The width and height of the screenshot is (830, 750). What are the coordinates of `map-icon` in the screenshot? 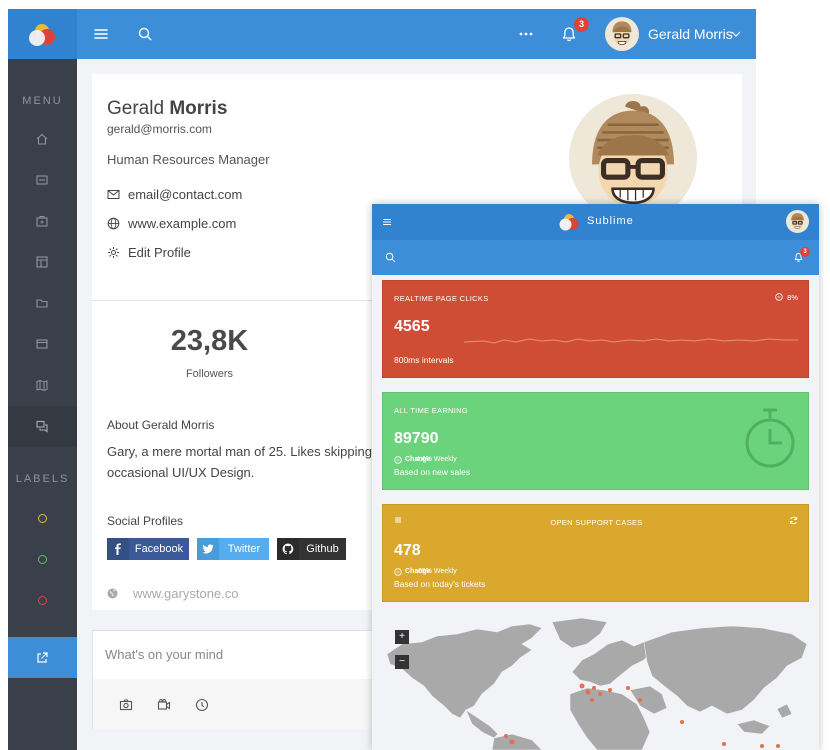 It's located at (42, 385).